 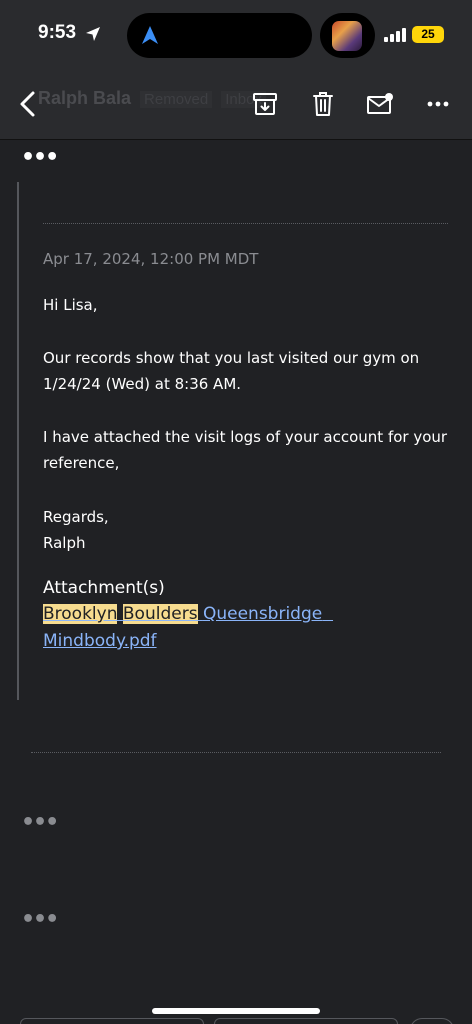 What do you see at coordinates (219, 35) in the screenshot?
I see `dynamic-island` at bounding box center [219, 35].